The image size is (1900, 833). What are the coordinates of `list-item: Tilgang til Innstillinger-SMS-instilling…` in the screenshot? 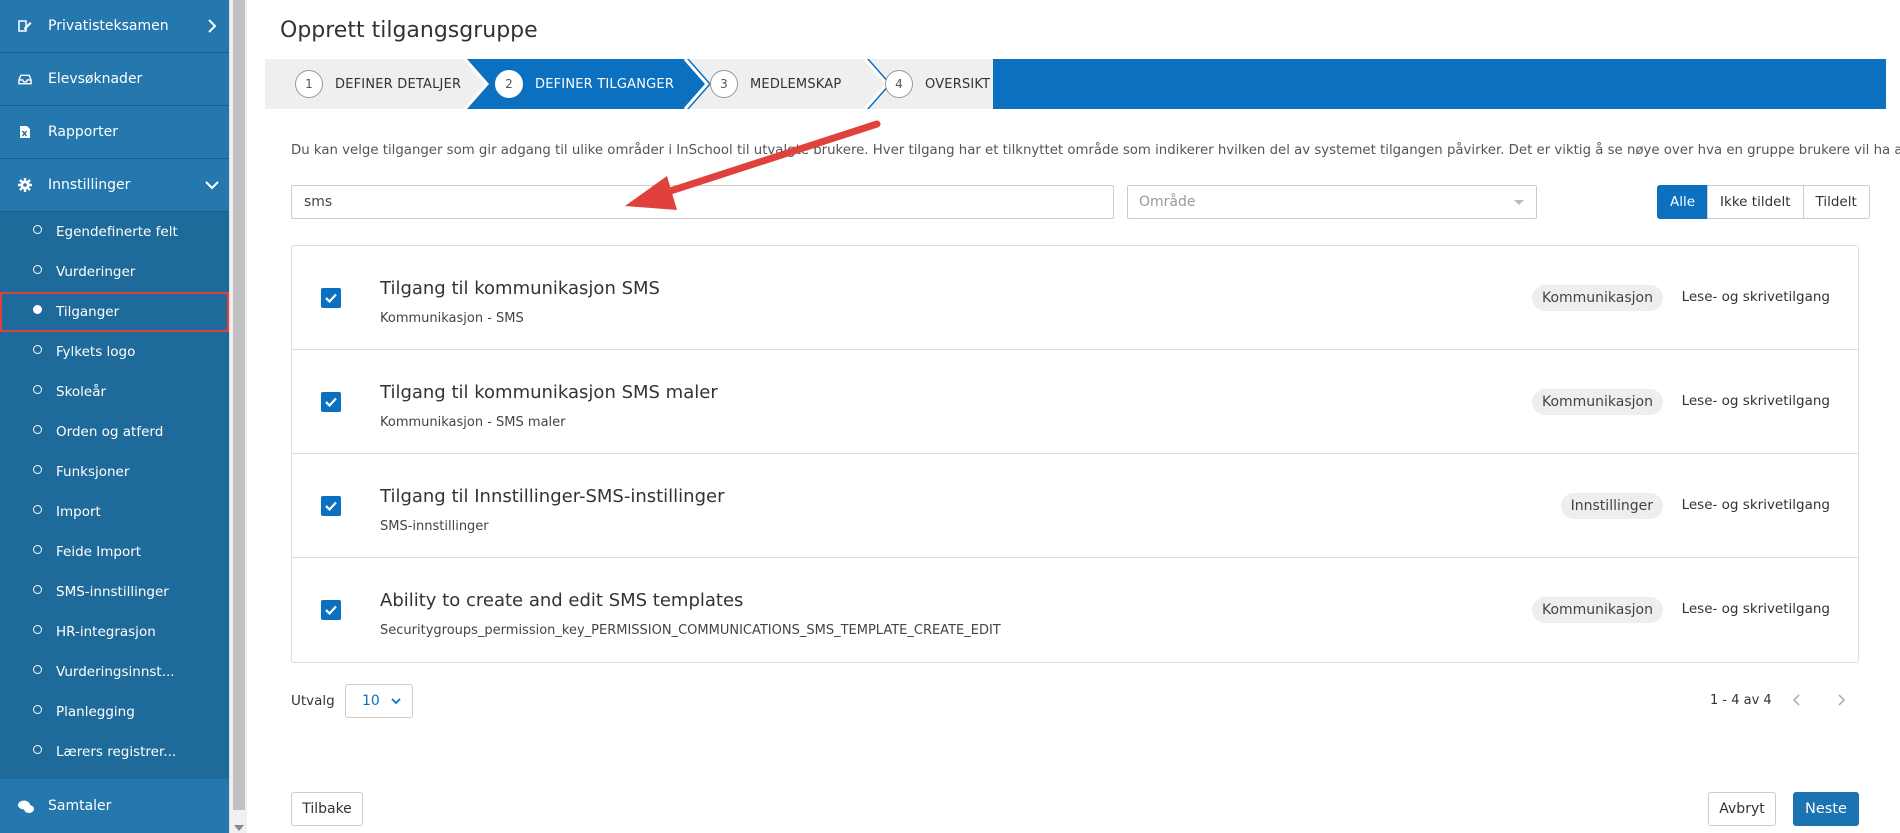 It's located at (1075, 506).